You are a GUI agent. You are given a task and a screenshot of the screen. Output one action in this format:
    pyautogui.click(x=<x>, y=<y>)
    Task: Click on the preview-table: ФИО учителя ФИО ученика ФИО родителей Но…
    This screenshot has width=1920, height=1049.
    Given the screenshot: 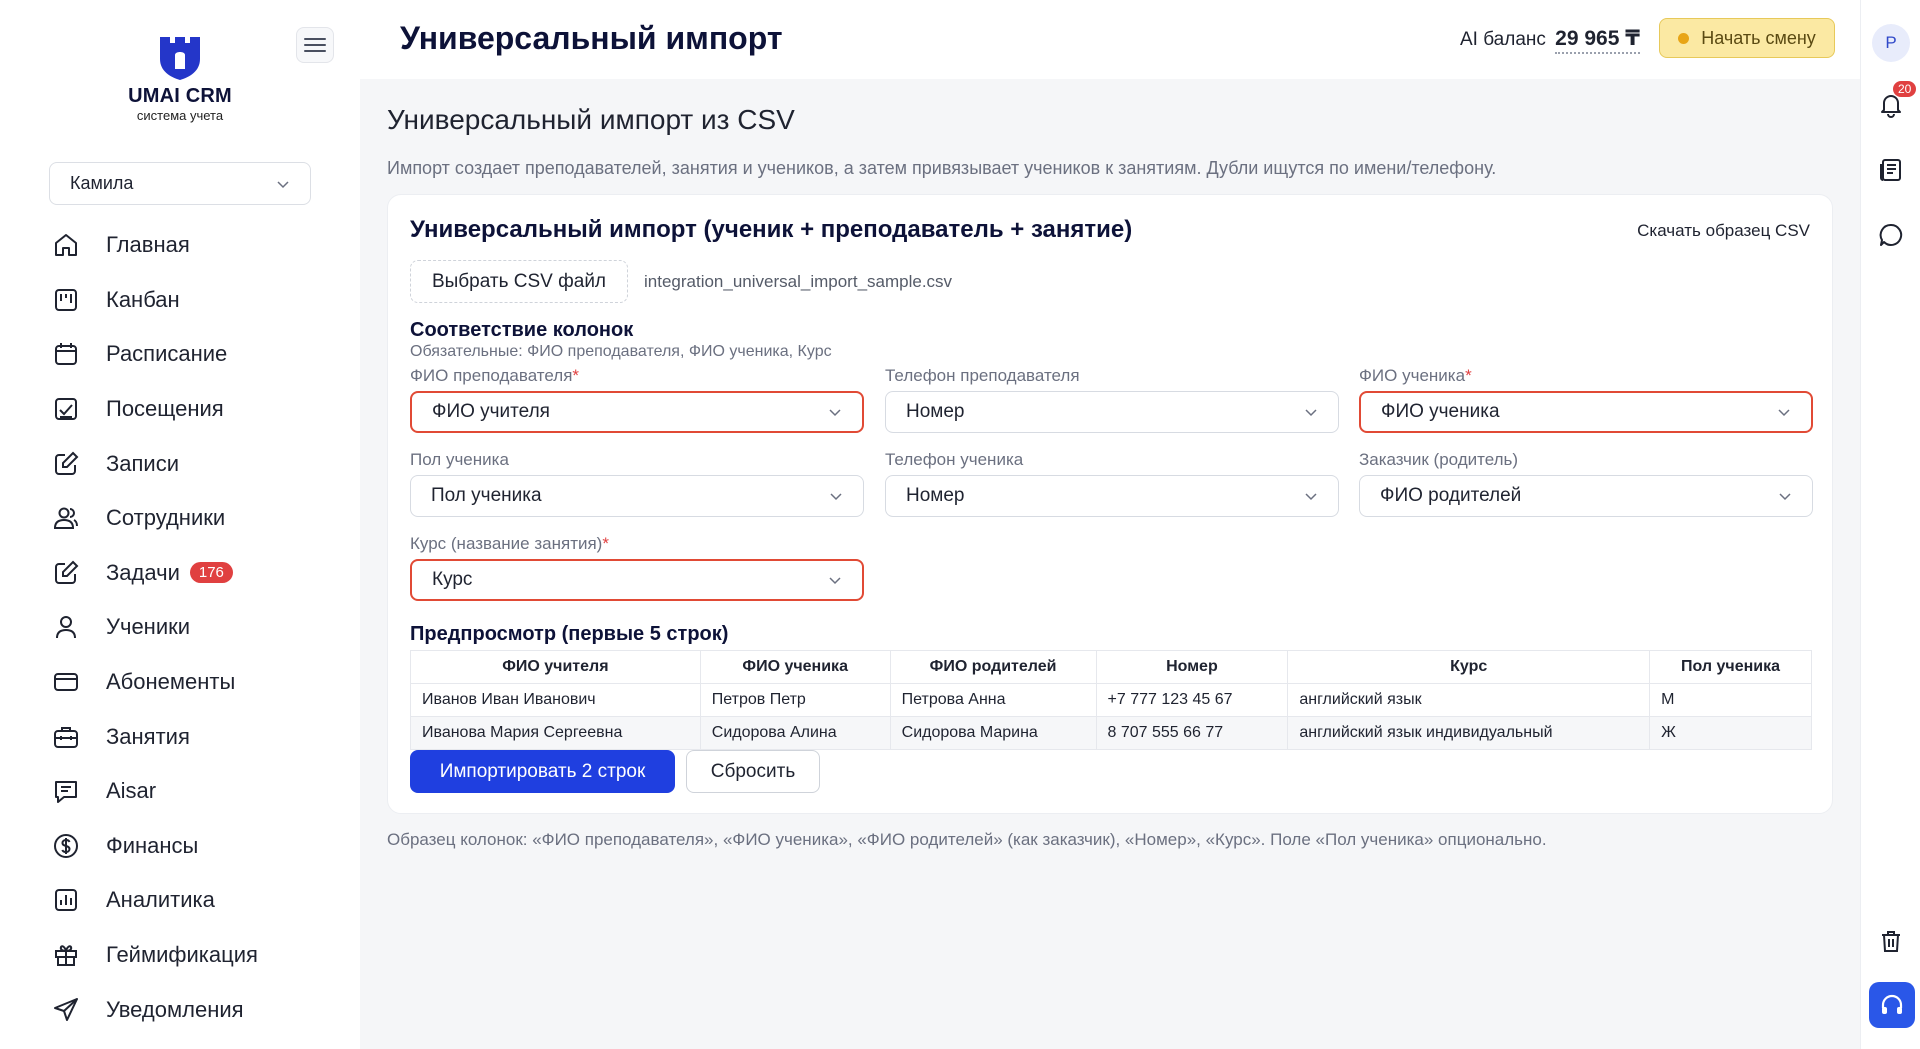 What is the action you would take?
    pyautogui.click(x=1111, y=700)
    